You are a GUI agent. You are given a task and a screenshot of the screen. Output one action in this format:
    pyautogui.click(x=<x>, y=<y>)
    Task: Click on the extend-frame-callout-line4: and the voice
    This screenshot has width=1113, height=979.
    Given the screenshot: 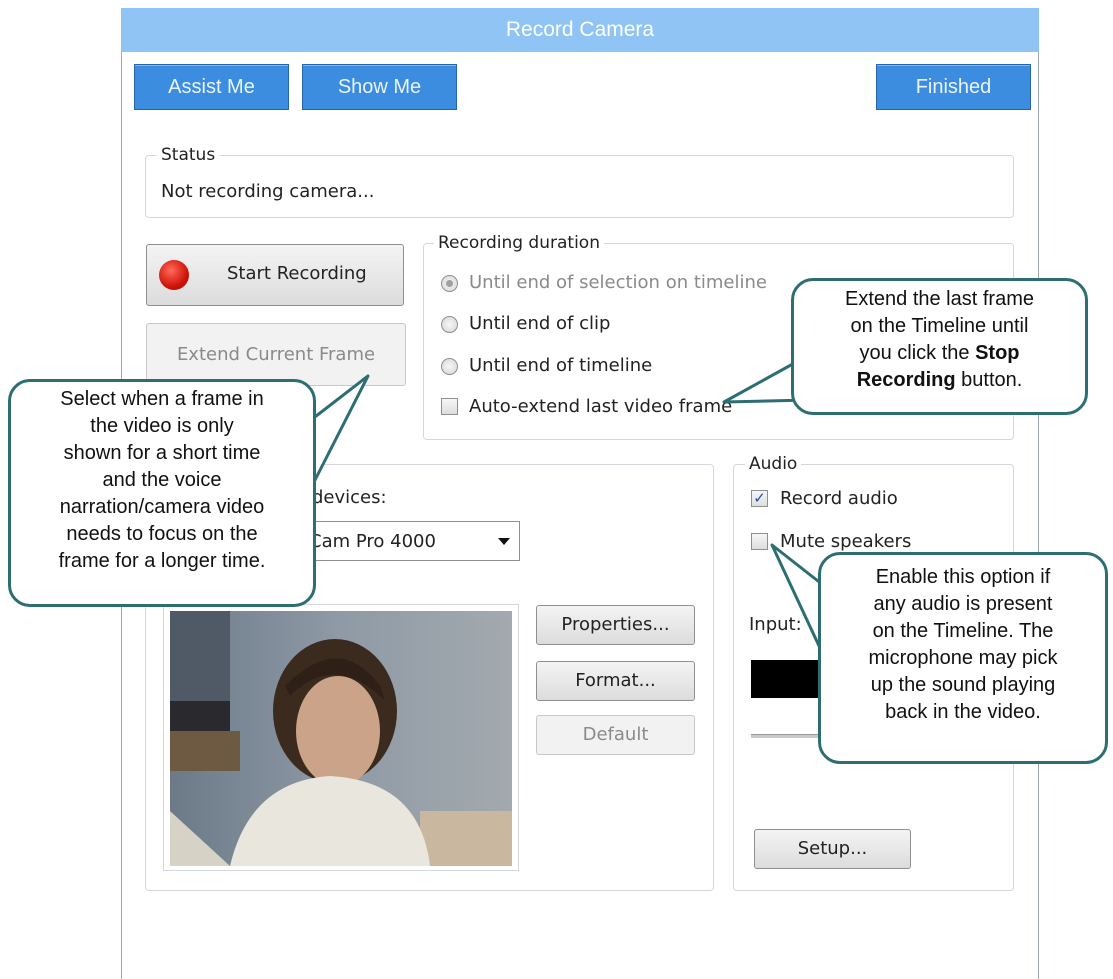 What is the action you would take?
    pyautogui.click(x=162, y=480)
    